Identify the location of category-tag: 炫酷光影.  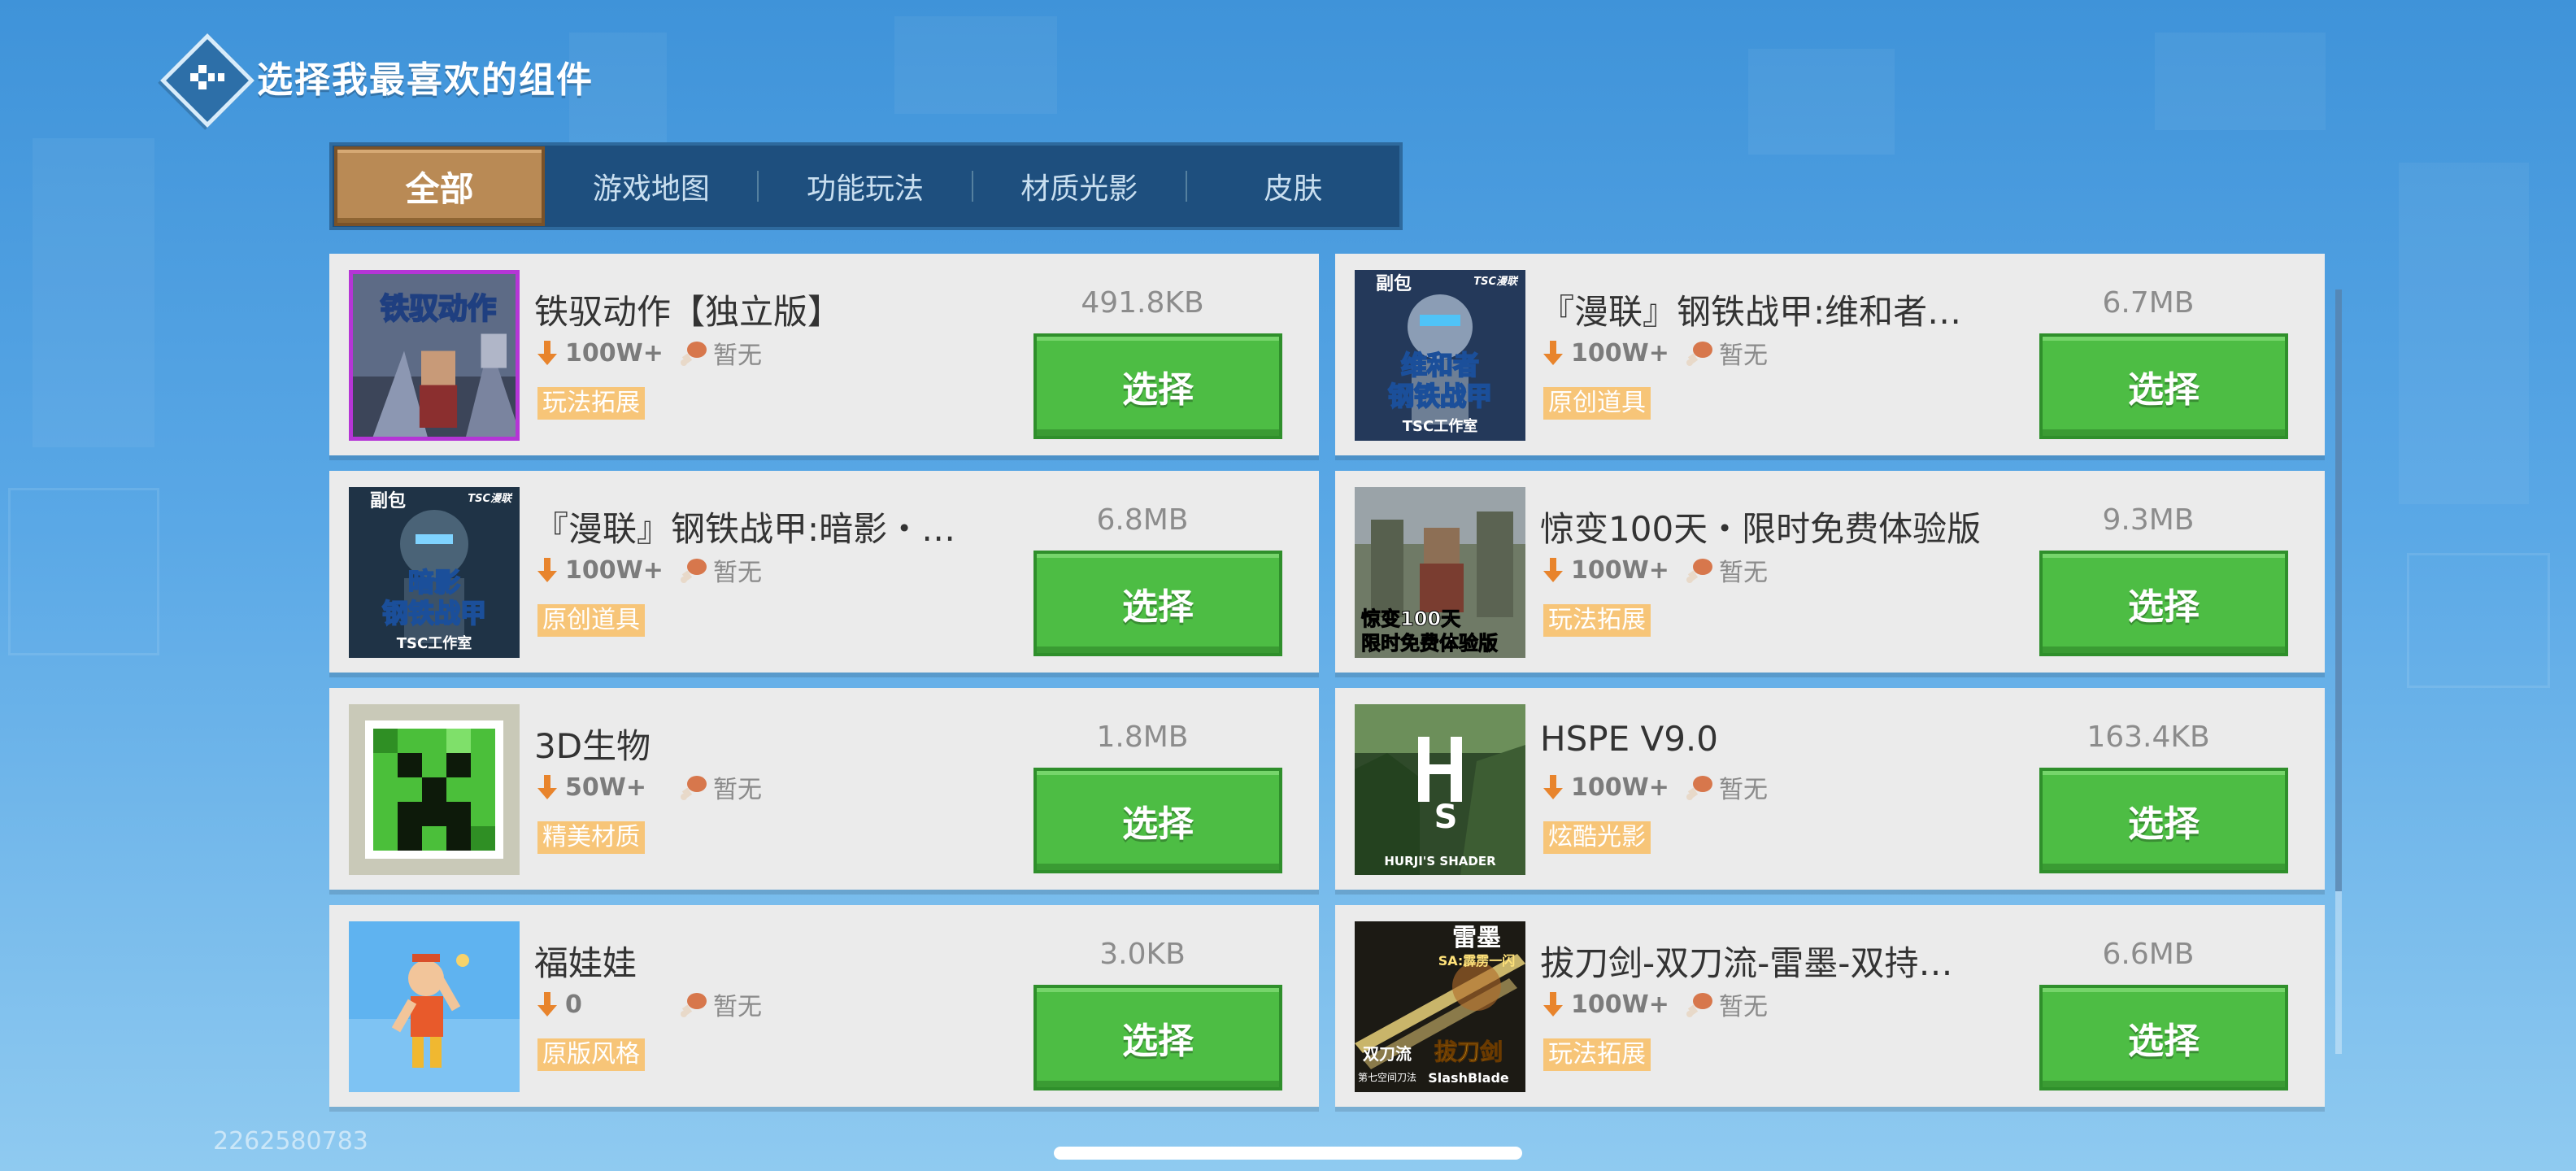
(1597, 837).